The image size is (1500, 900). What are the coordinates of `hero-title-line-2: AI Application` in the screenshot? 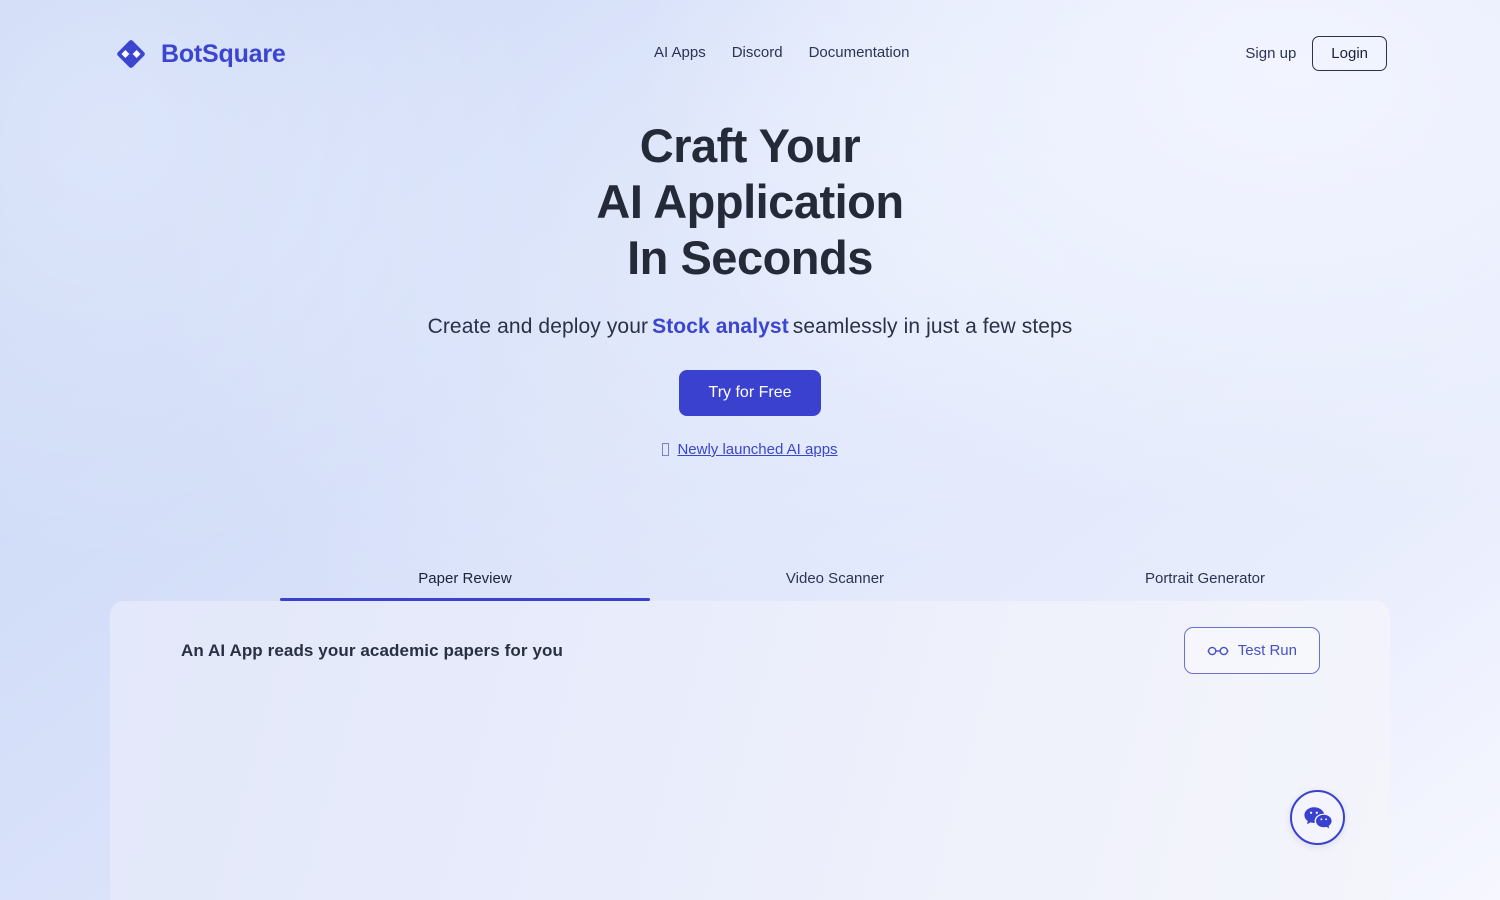 It's located at (750, 201).